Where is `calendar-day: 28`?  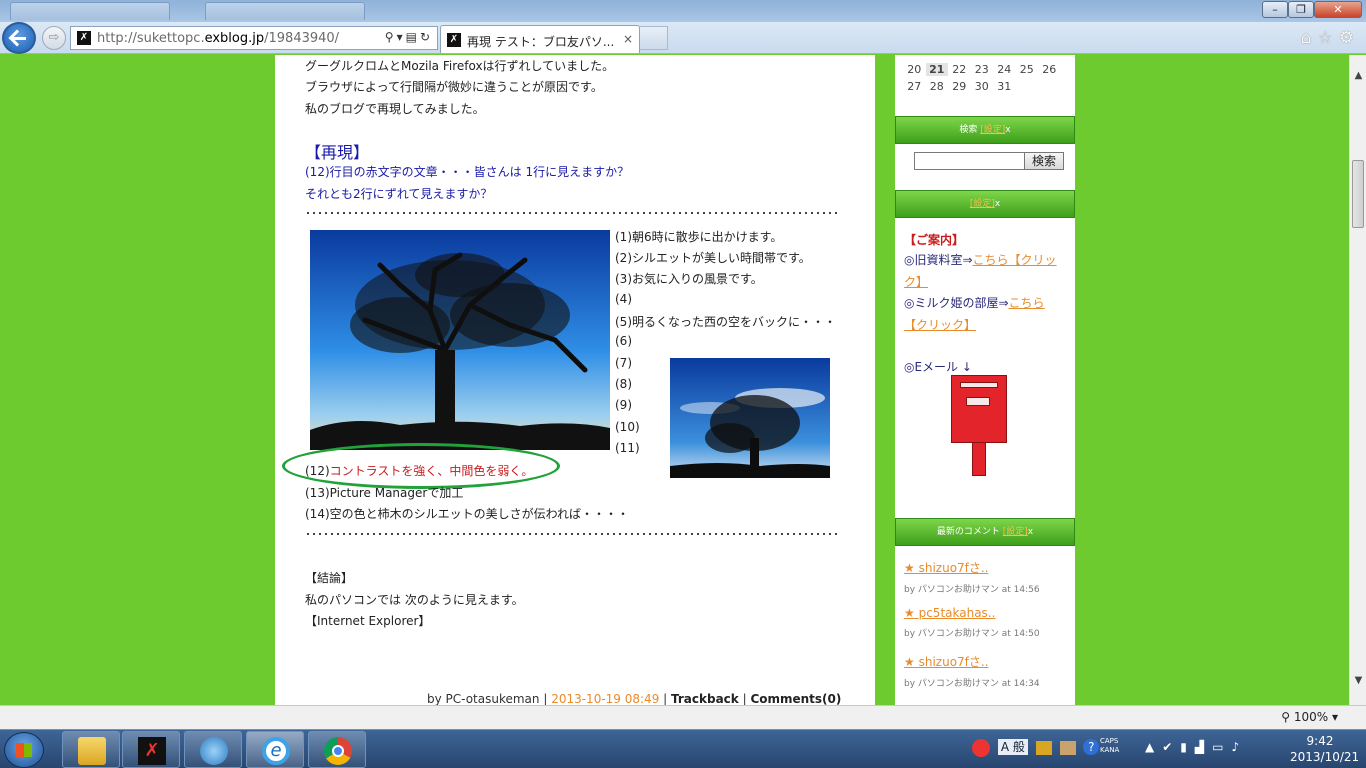 calendar-day: 28 is located at coordinates (937, 86).